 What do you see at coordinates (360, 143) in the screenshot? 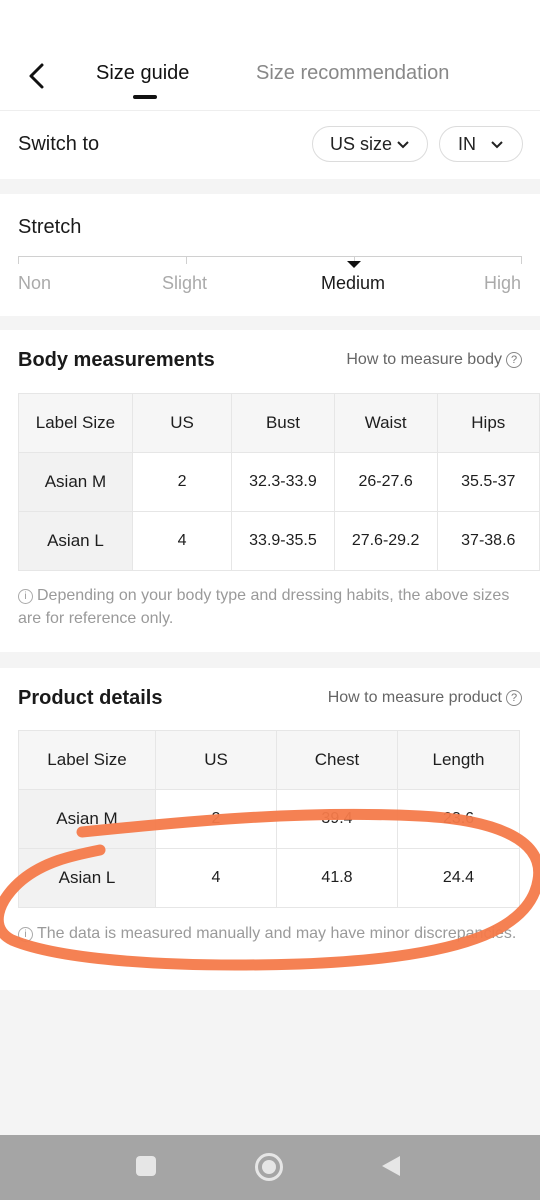
I see `size-system-value: US size` at bounding box center [360, 143].